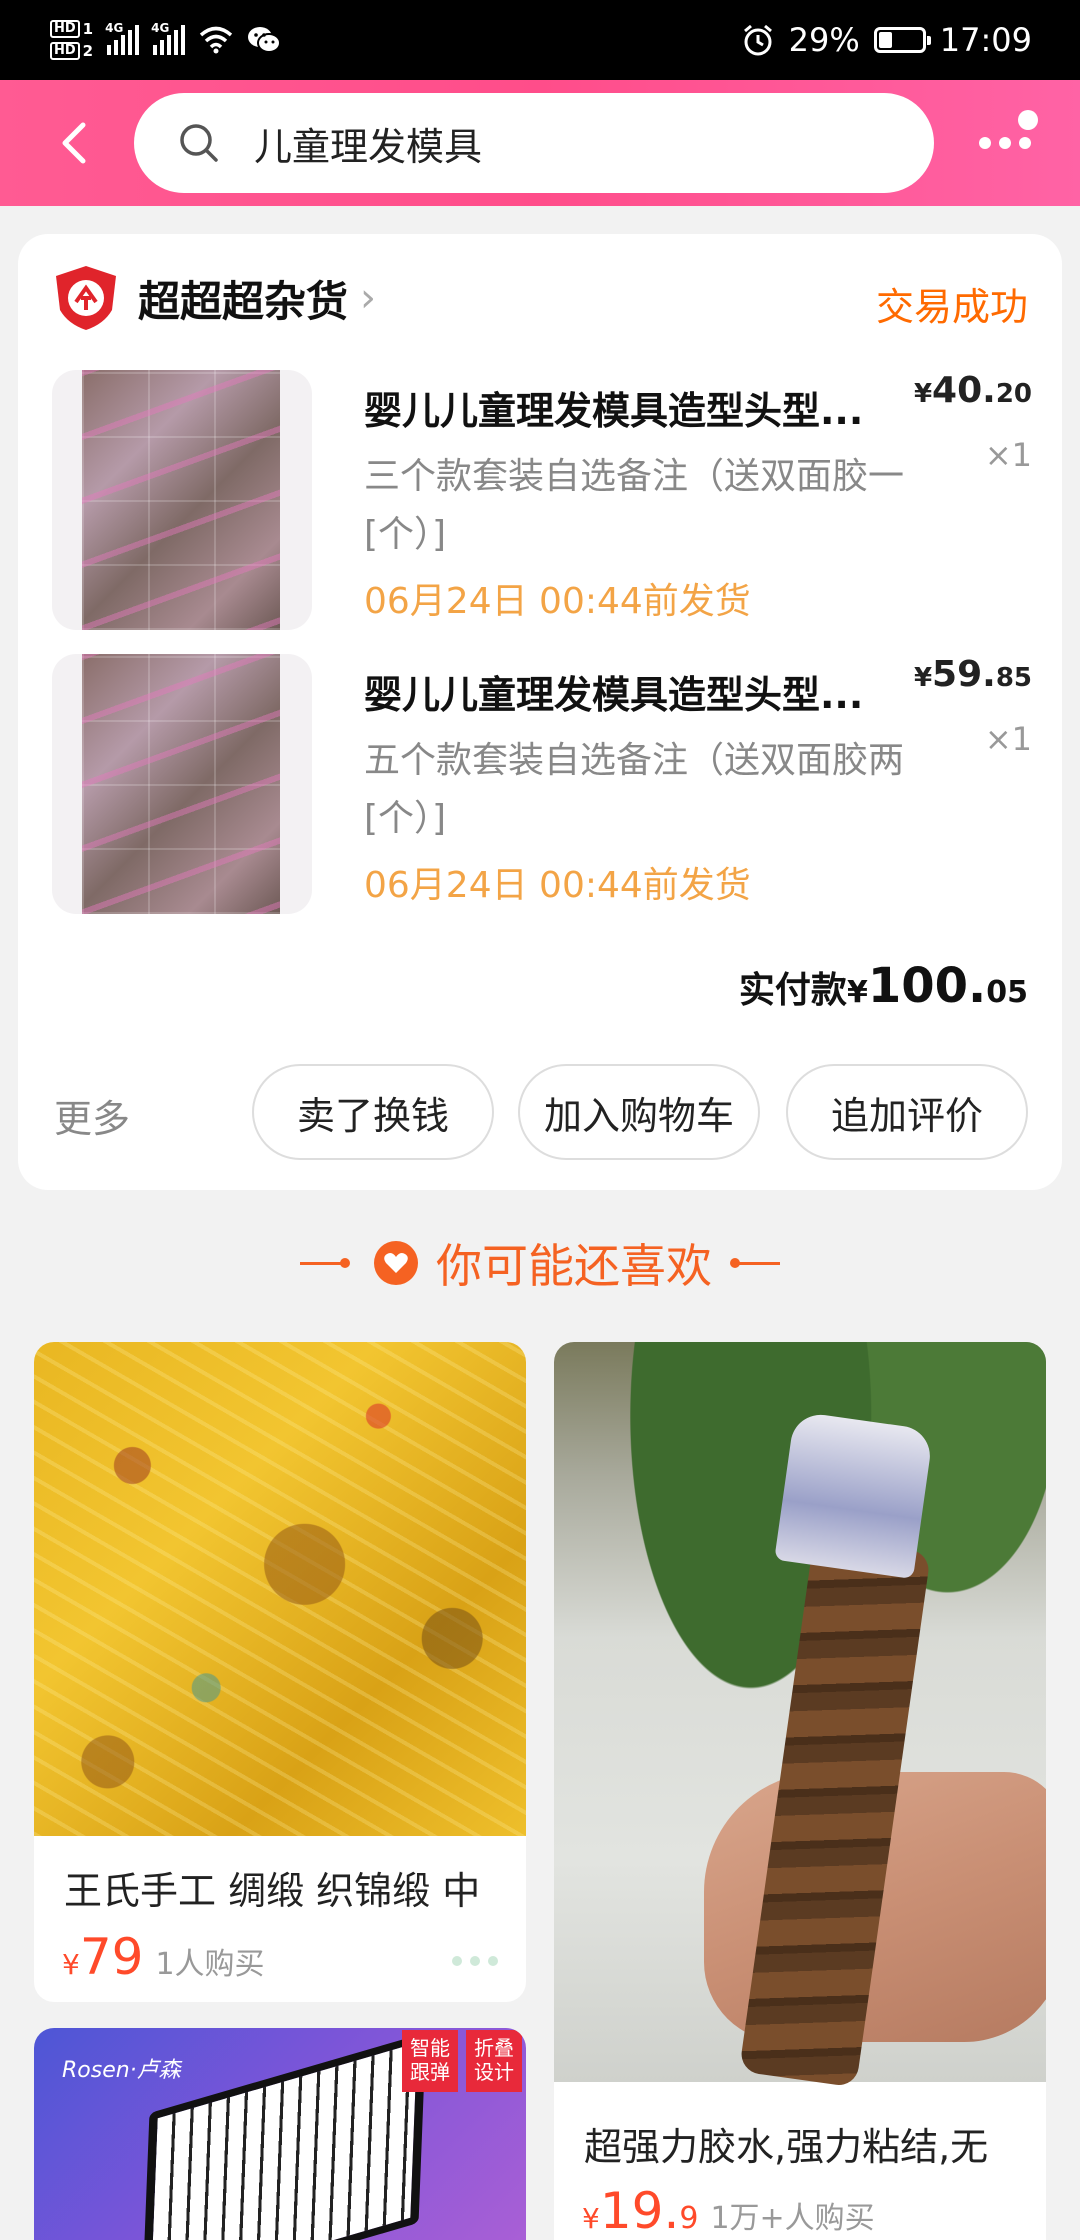 The image size is (1080, 2240). What do you see at coordinates (634, 505) in the screenshot?
I see `item-spec: 三个款套装自选备注（送双面胶一[个）]` at bounding box center [634, 505].